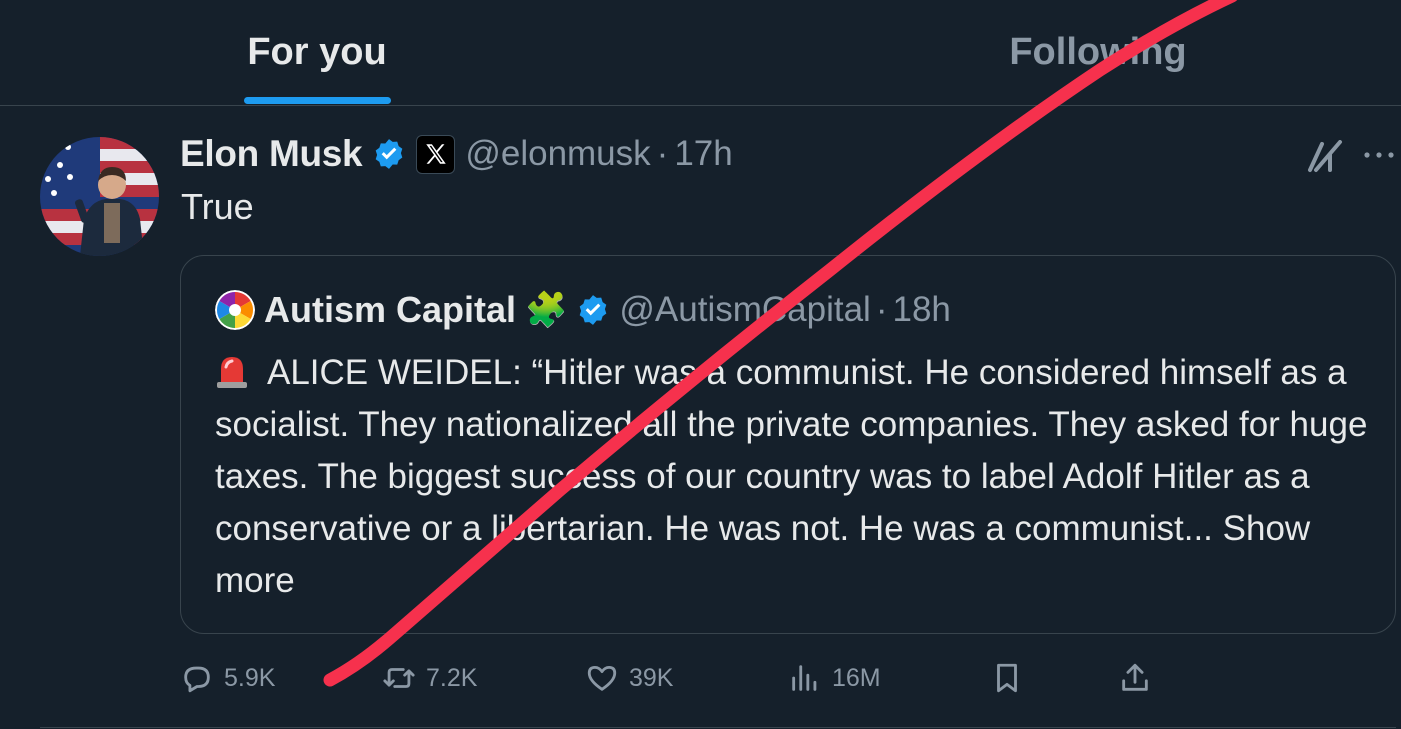  Describe the element at coordinates (700, 53) in the screenshot. I see `timeline-tabs: For you Following` at that location.